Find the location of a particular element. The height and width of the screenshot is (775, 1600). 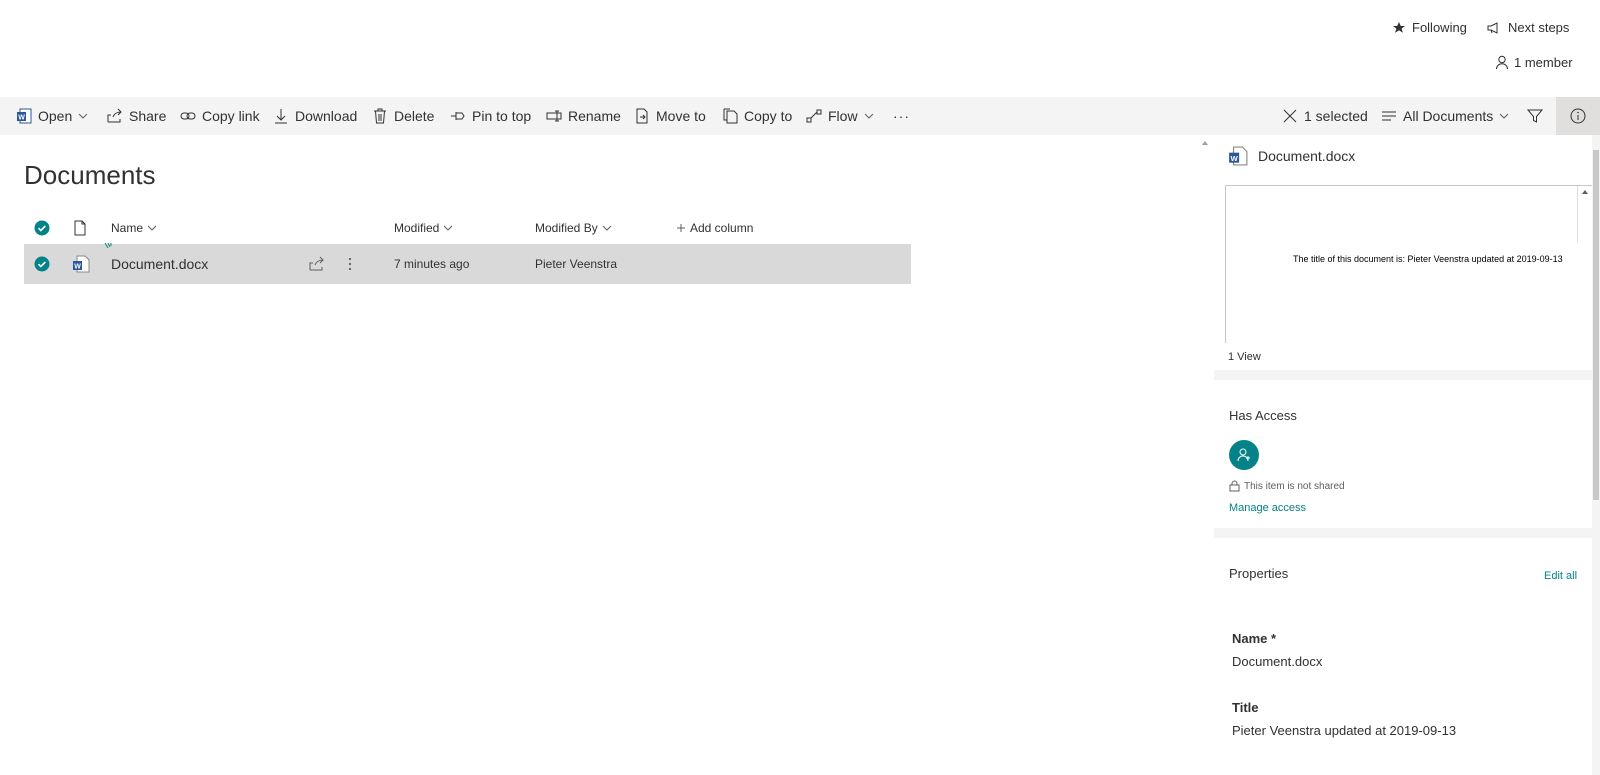

rename-button: Rename is located at coordinates (583, 116).